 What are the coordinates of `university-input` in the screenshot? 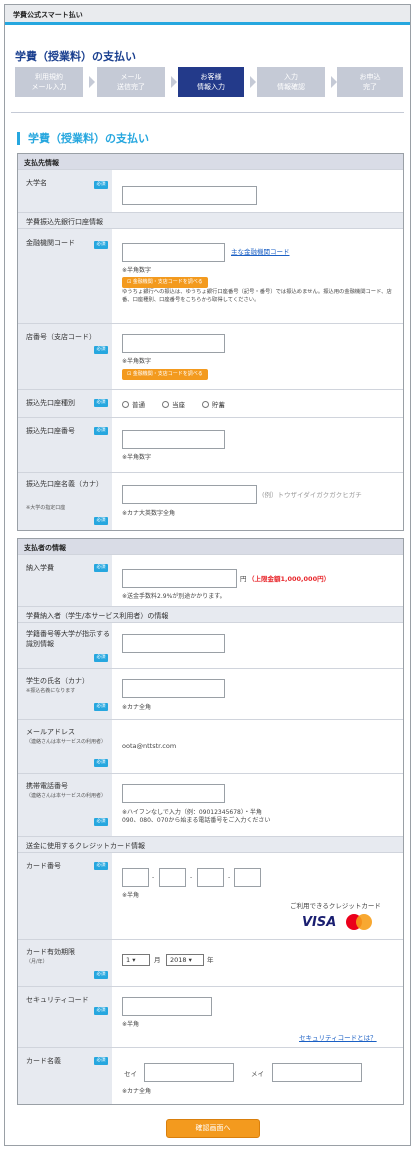 It's located at (189, 195).